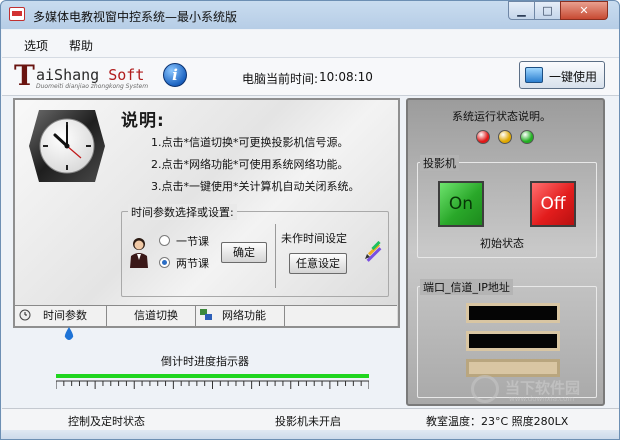  Describe the element at coordinates (501, 116) in the screenshot. I see `status-title: 系统运行状态说明。` at that location.